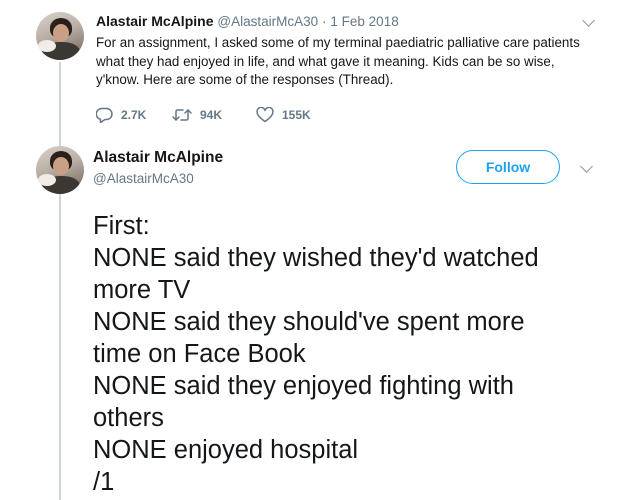 The height and width of the screenshot is (500, 622). I want to click on like-button: 155K, so click(283, 115).